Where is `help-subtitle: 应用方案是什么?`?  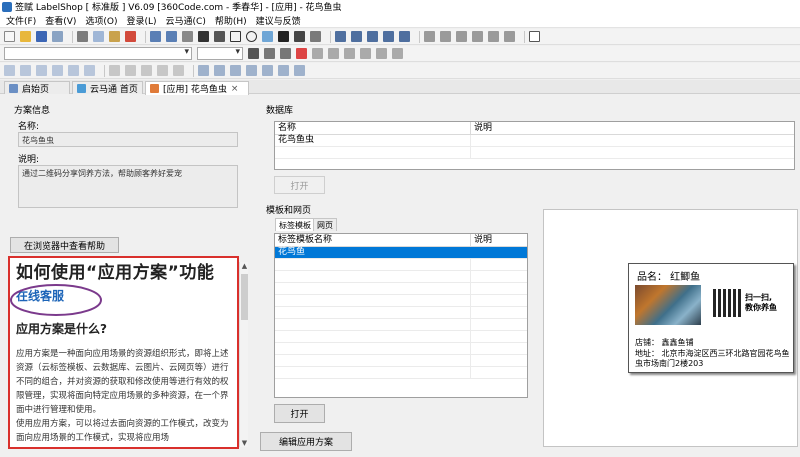
help-subtitle: 应用方案是什么? is located at coordinates (61, 329).